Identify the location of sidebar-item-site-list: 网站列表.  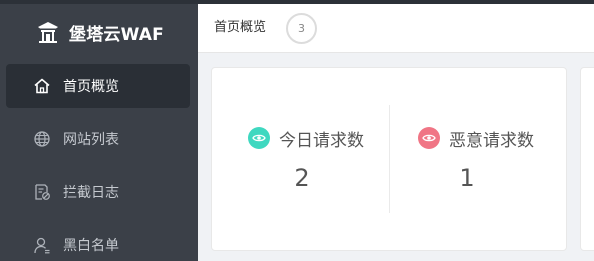
(98, 139).